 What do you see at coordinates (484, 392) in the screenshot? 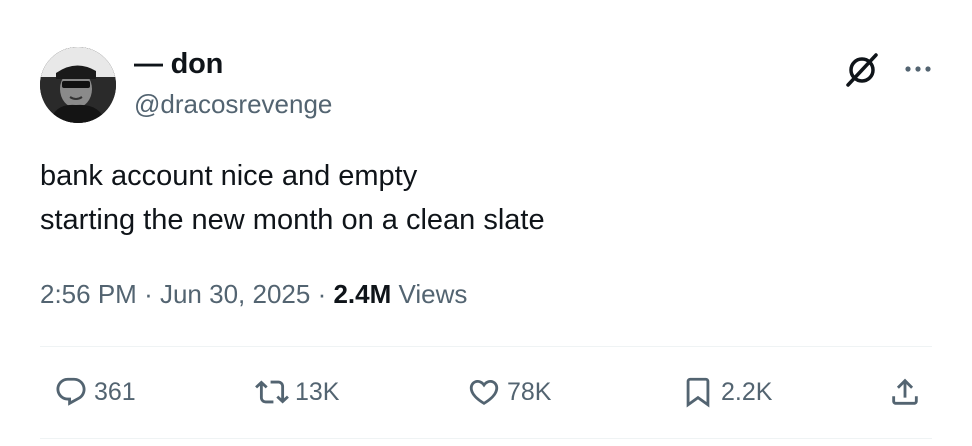
I see `heart-icon` at bounding box center [484, 392].